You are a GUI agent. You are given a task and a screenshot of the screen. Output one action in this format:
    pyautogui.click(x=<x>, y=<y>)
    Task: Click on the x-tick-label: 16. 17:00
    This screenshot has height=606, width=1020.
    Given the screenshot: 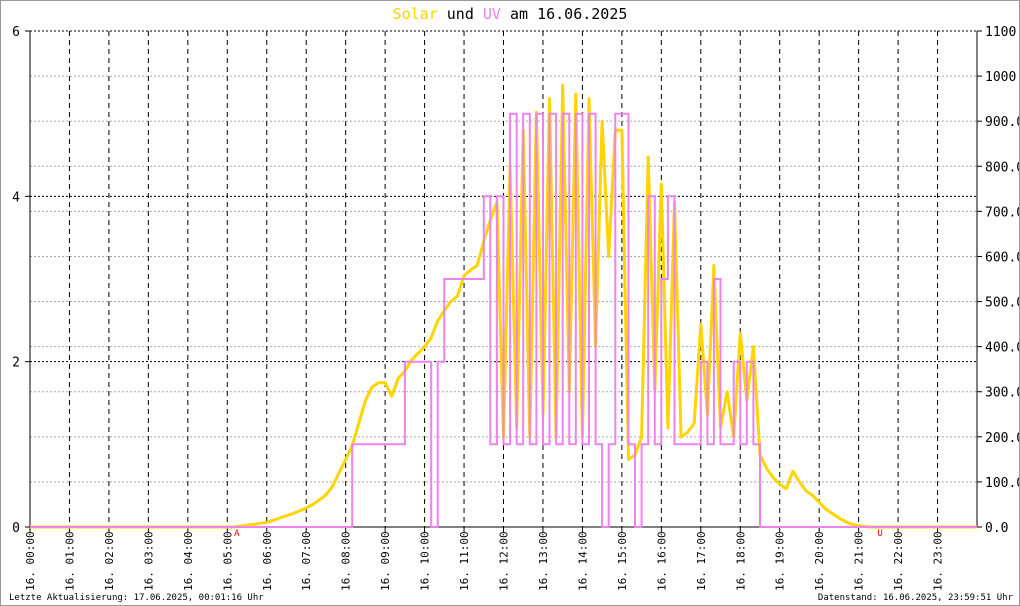 What is the action you would take?
    pyautogui.click(x=701, y=561)
    